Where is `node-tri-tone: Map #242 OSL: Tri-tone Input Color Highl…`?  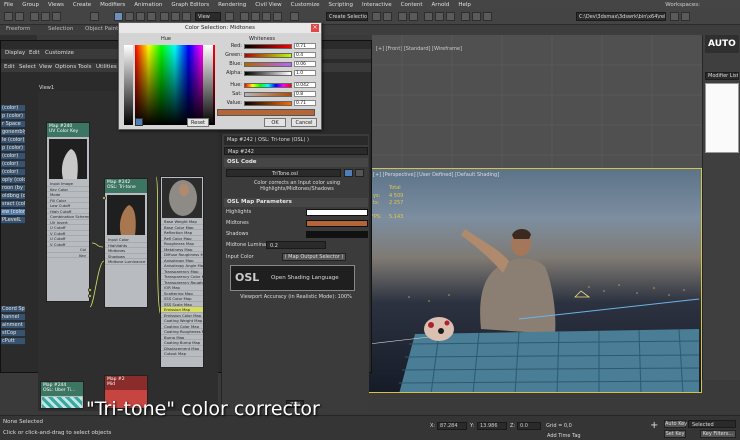
node-tri-tone: Map #242 OSL: Tri-tone Input Color Highl… is located at coordinates (125, 243).